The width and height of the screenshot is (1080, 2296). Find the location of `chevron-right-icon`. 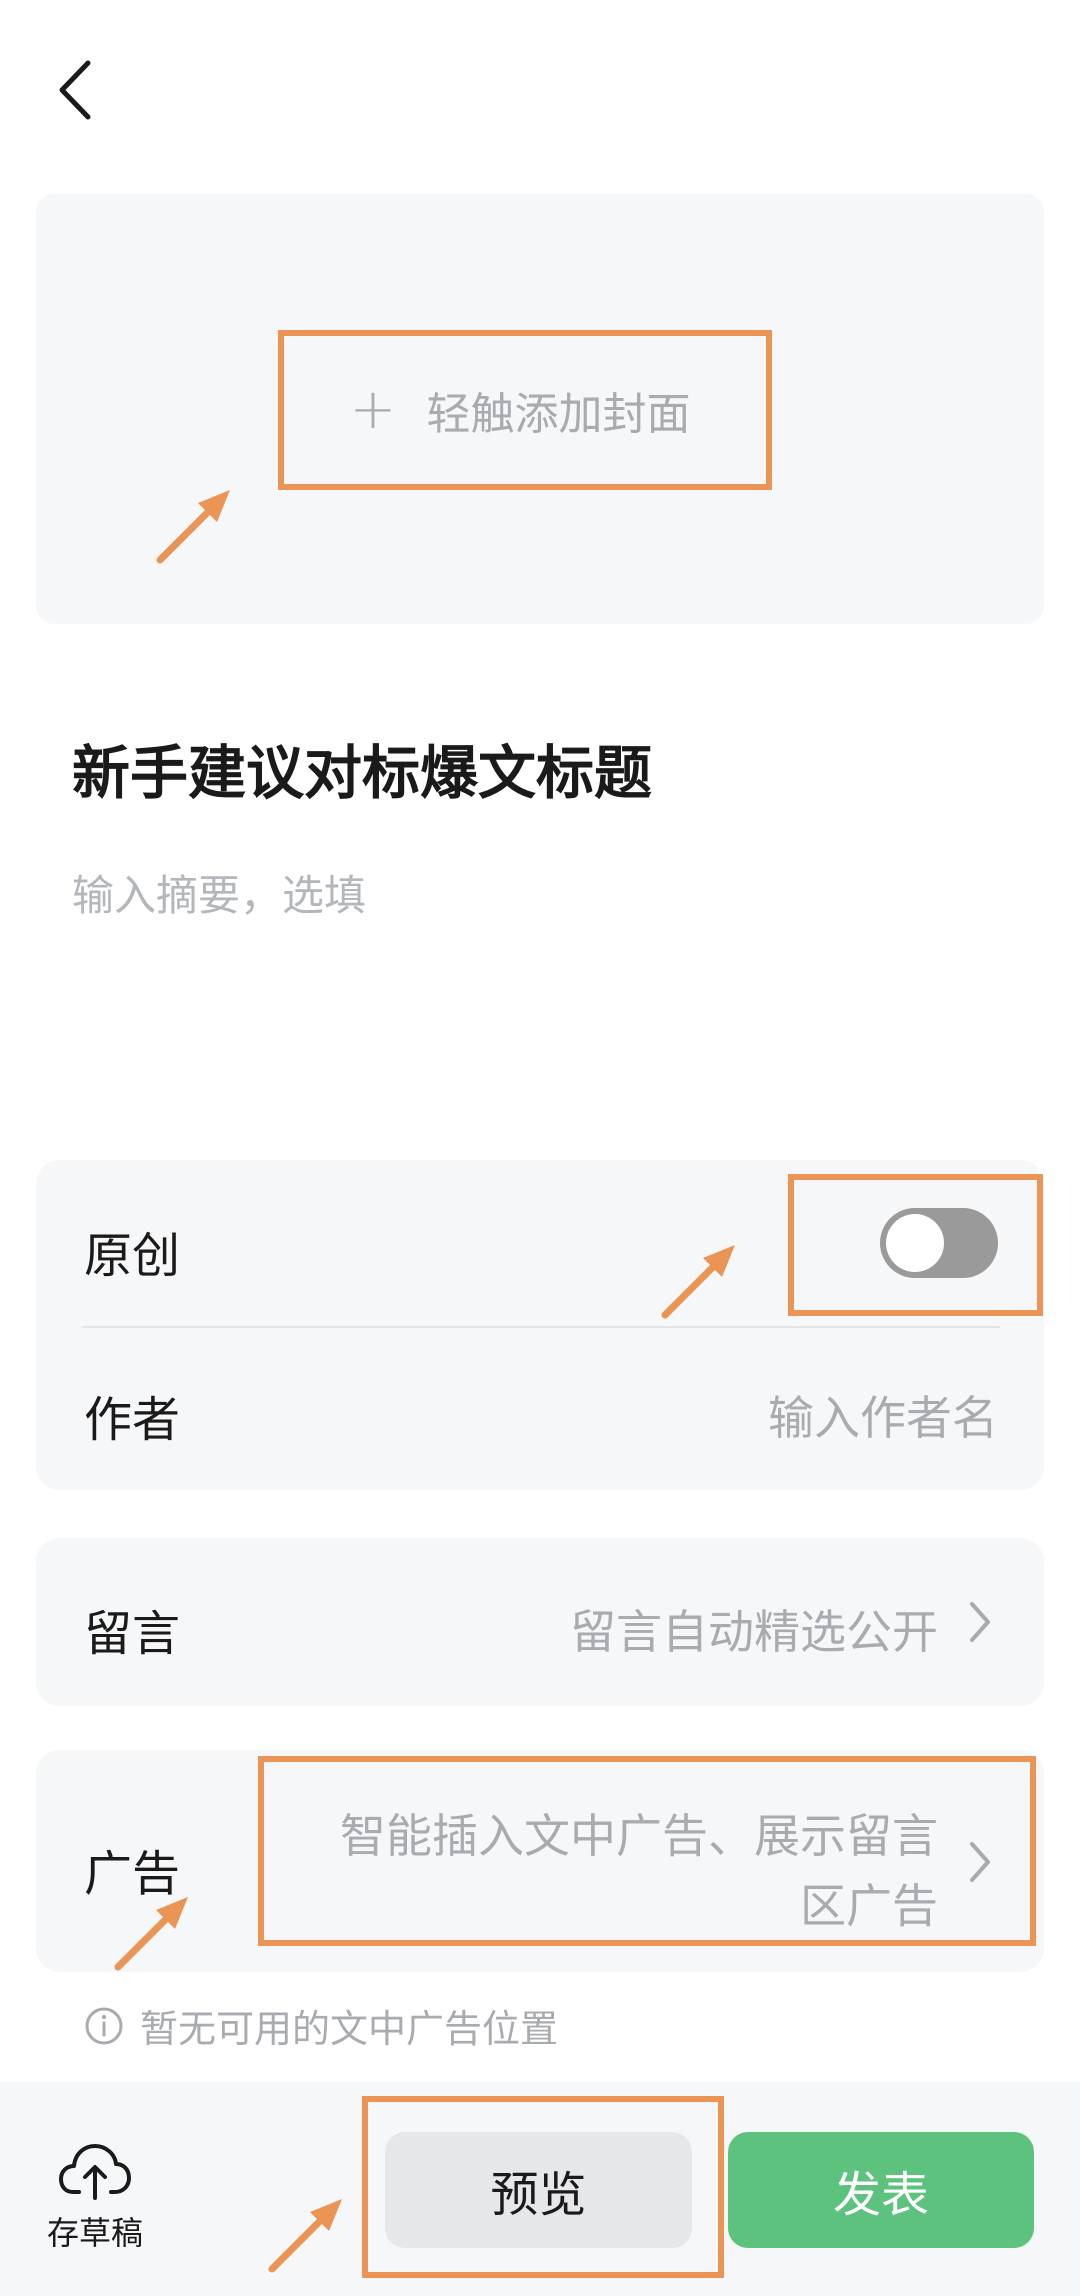

chevron-right-icon is located at coordinates (980, 1622).